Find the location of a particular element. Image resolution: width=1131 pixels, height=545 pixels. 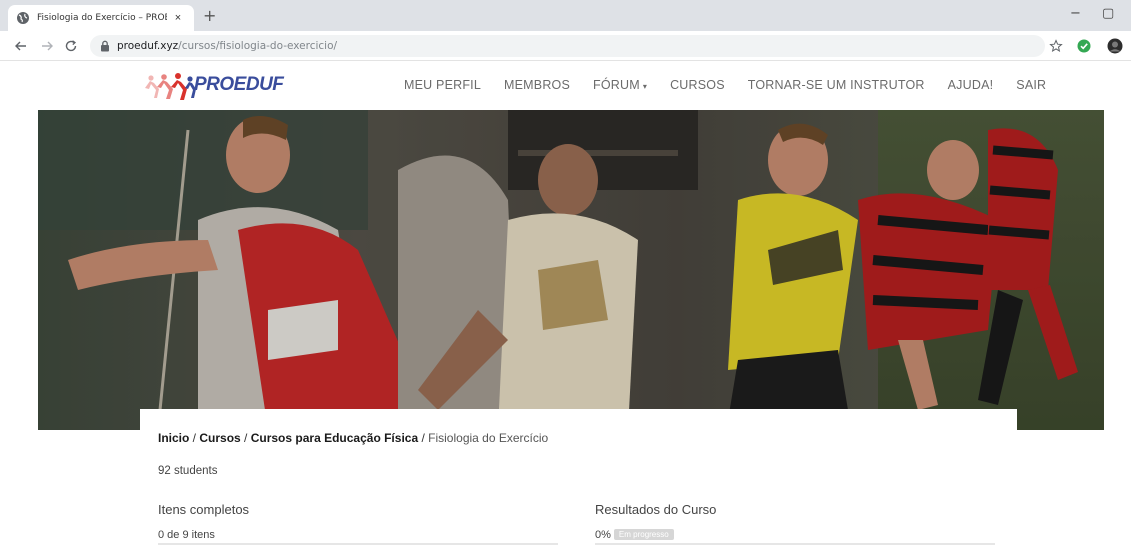

breadcrumb-categoria: Cursos para Educação Física is located at coordinates (334, 438).